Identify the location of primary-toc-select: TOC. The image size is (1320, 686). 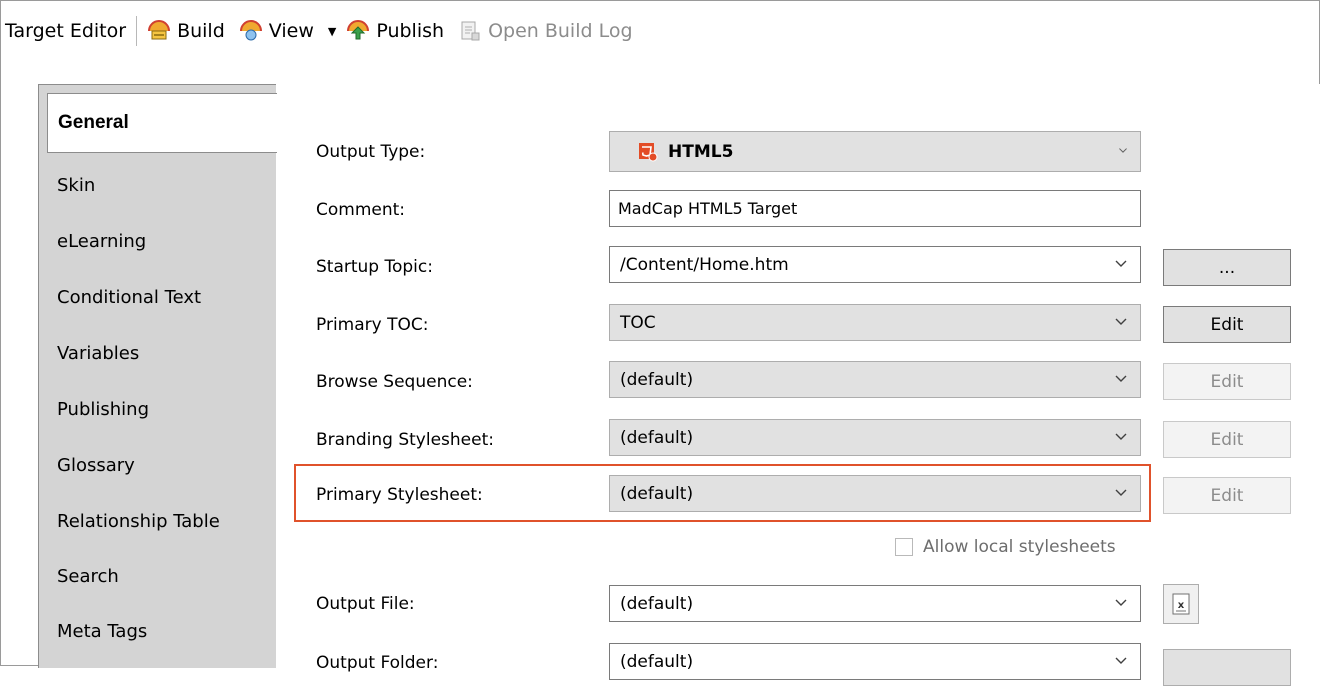
(875, 322).